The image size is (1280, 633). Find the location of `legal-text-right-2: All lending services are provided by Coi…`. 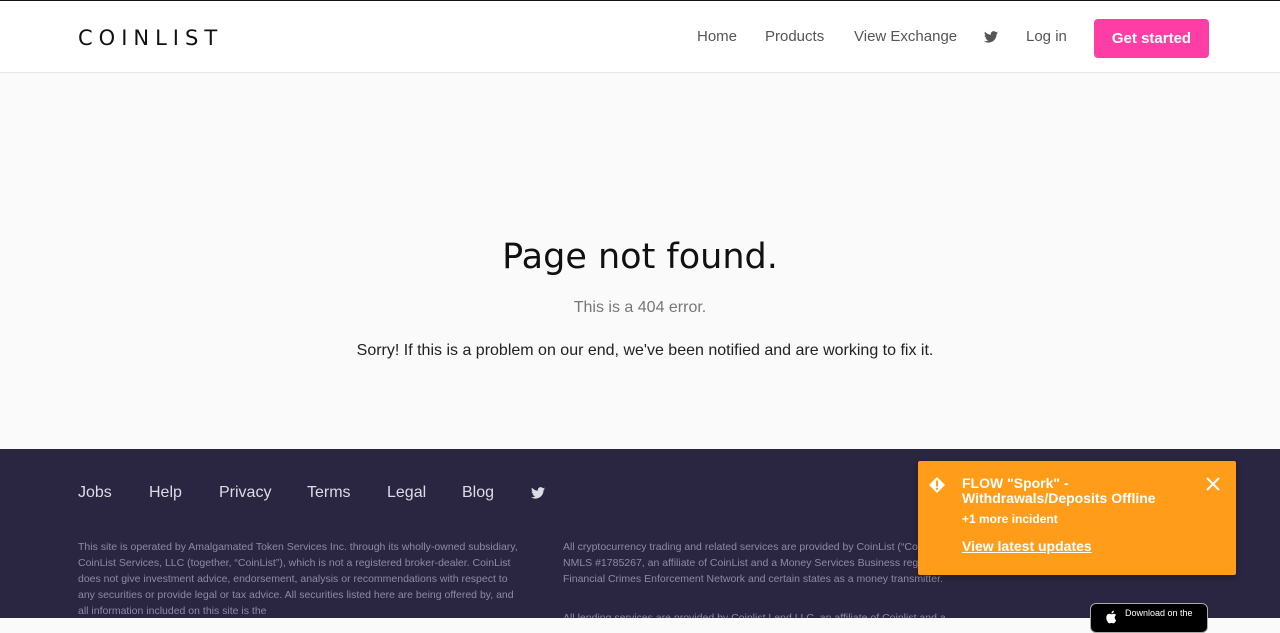

legal-text-right-2: All lending services are provided by Coi… is located at coordinates (754, 615).